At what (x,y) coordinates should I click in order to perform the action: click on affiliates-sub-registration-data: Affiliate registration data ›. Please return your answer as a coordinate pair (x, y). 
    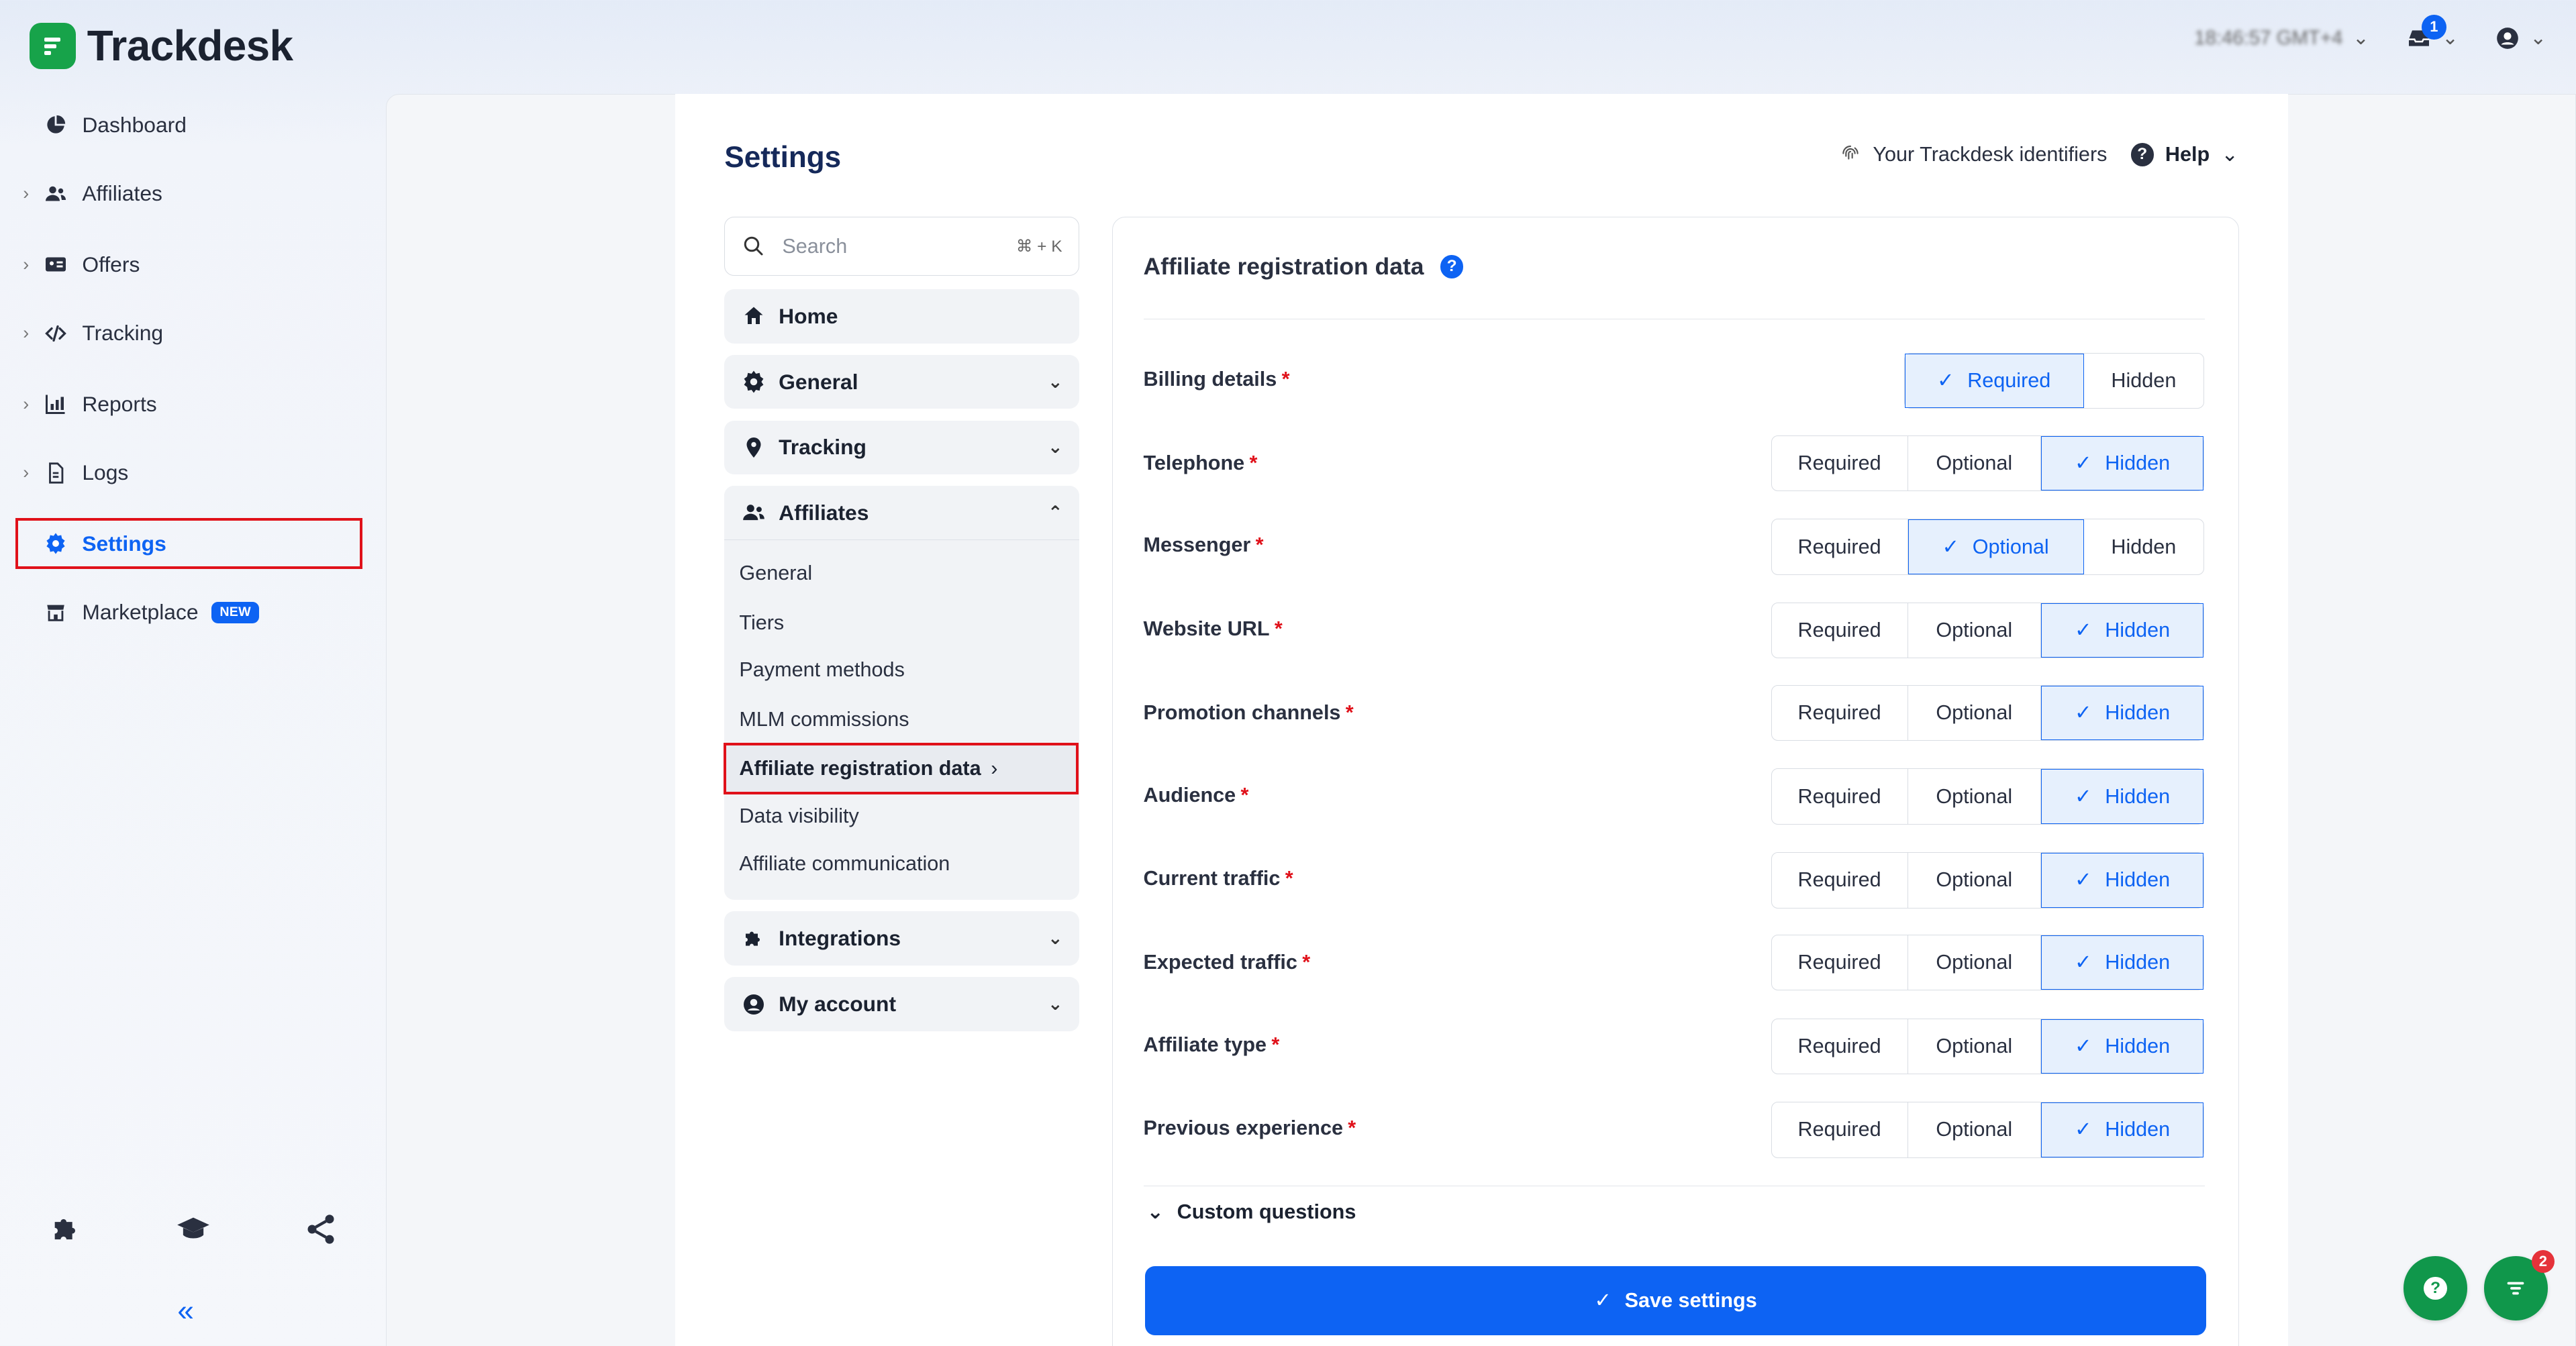
    Looking at the image, I should click on (901, 769).